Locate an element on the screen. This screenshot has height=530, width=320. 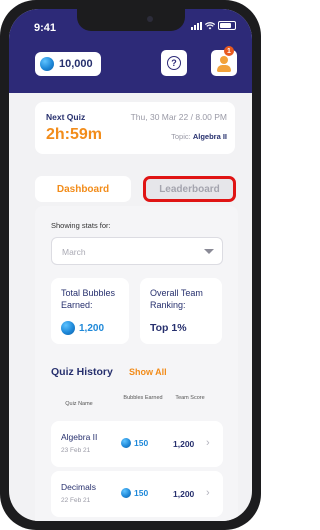
tab-dashboard: Dashboard is located at coordinates (83, 189).